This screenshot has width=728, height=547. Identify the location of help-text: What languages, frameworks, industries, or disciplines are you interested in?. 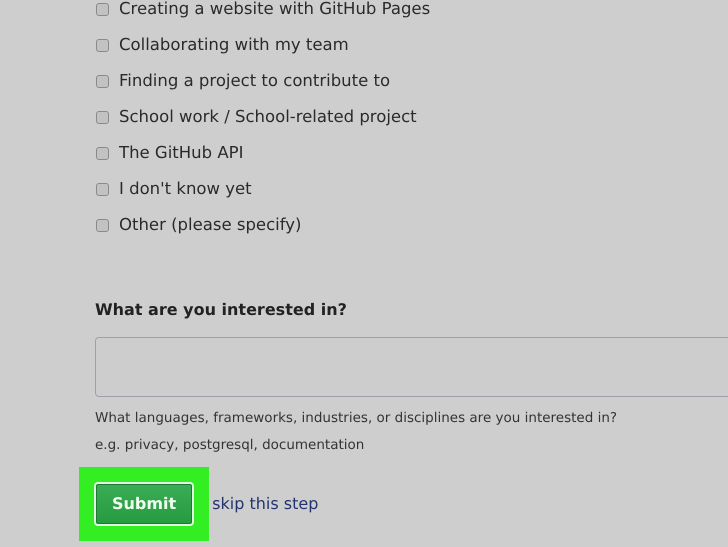
(356, 418).